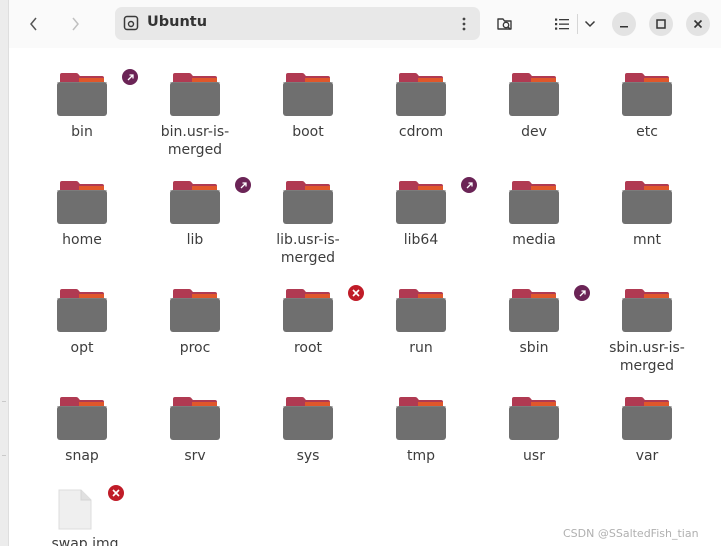 The height and width of the screenshot is (546, 721). What do you see at coordinates (534, 132) in the screenshot?
I see `folder-name: dev` at bounding box center [534, 132].